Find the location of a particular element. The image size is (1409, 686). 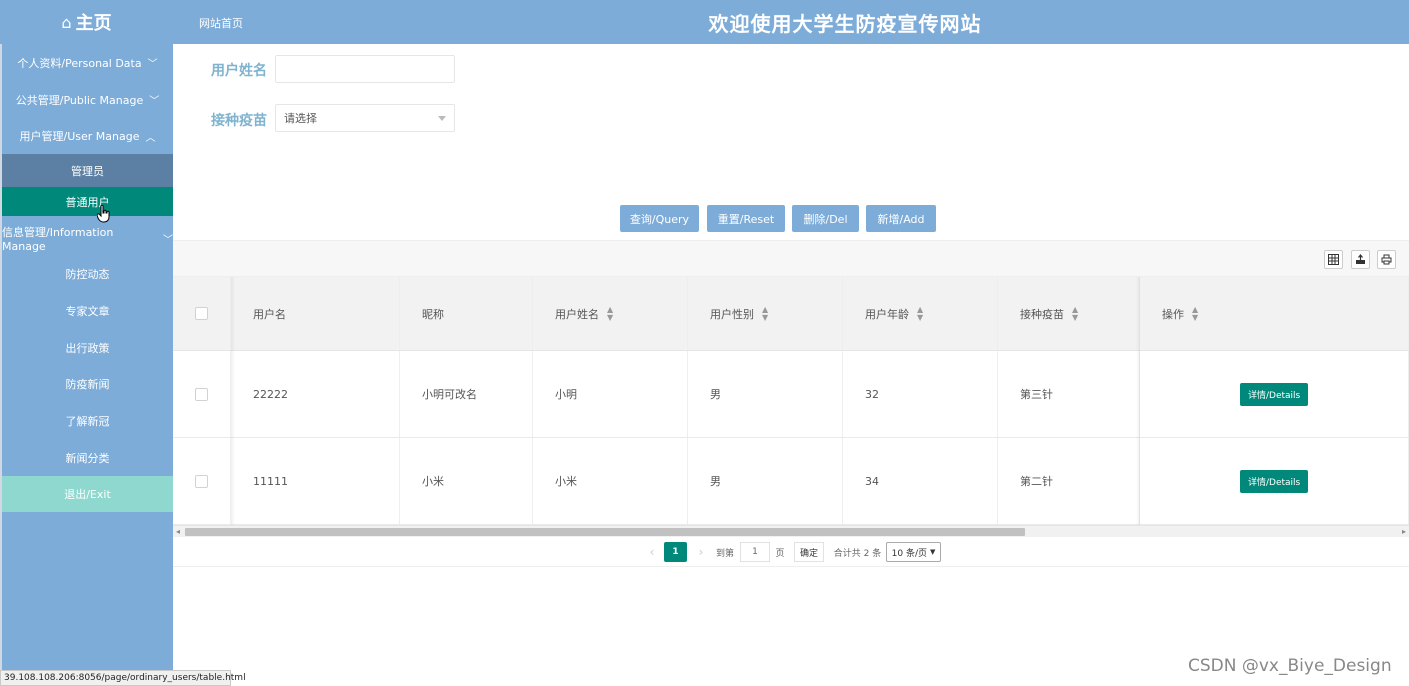

scroll-right-icon: ▸ is located at coordinates (1404, 532).